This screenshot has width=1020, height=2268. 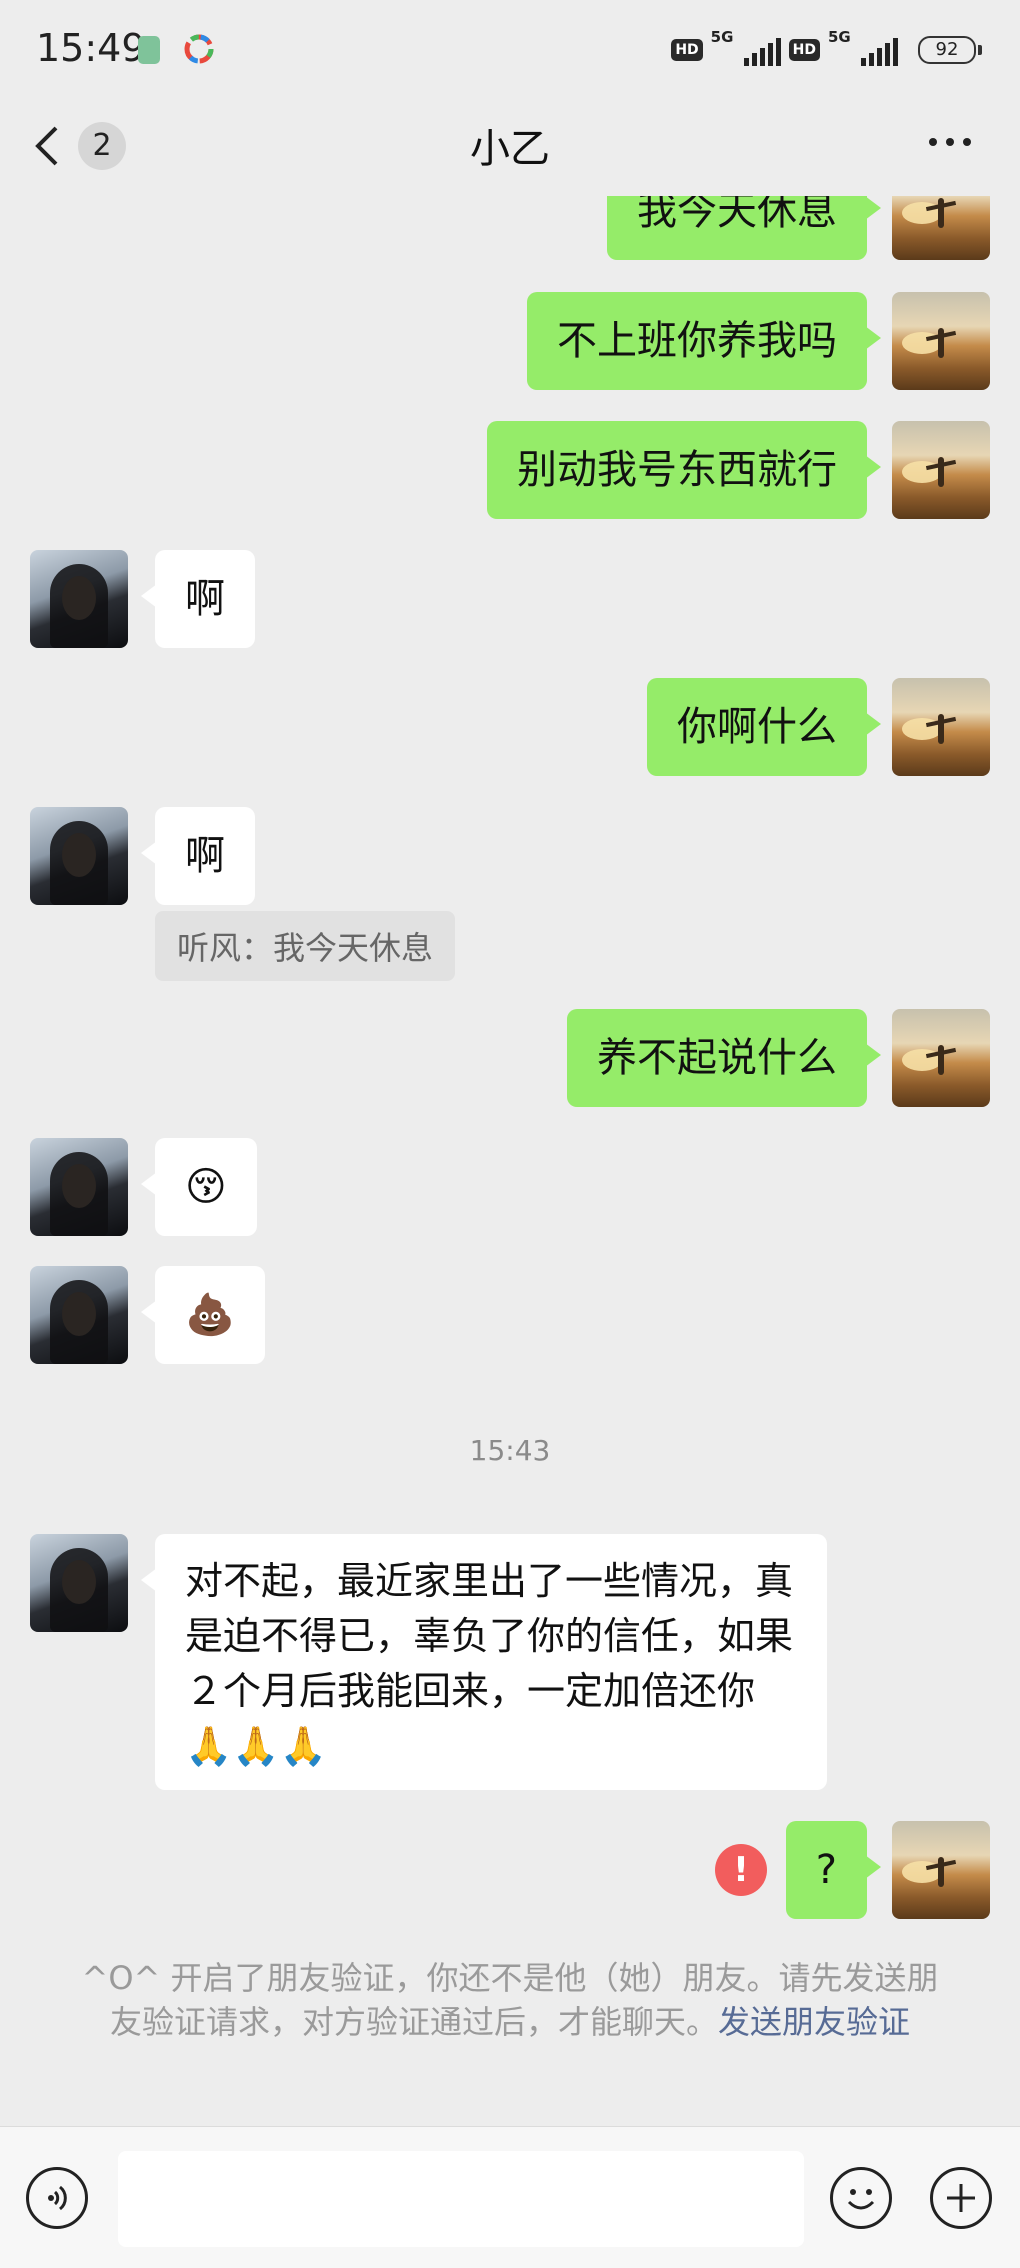 What do you see at coordinates (950, 142) in the screenshot?
I see `more-button` at bounding box center [950, 142].